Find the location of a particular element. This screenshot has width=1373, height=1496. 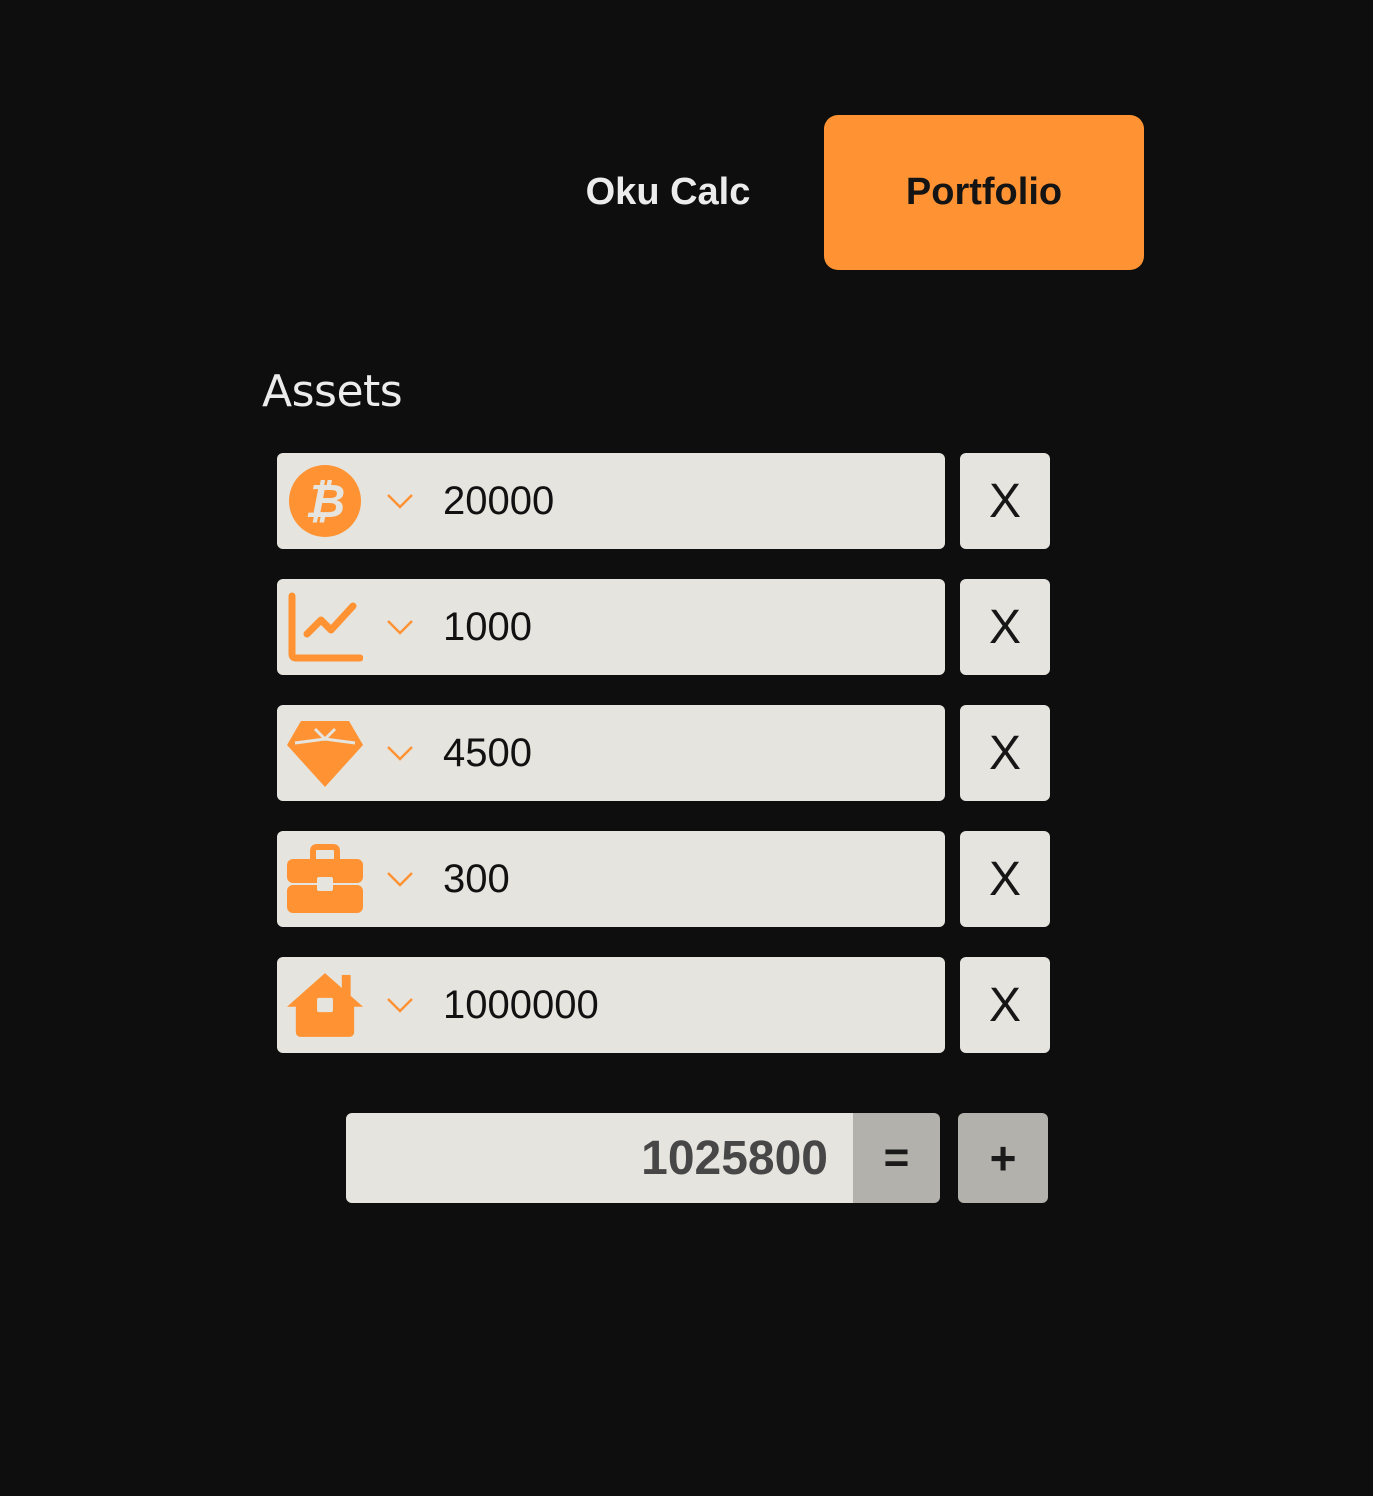

total-value: 1025800 is located at coordinates (600, 1158).